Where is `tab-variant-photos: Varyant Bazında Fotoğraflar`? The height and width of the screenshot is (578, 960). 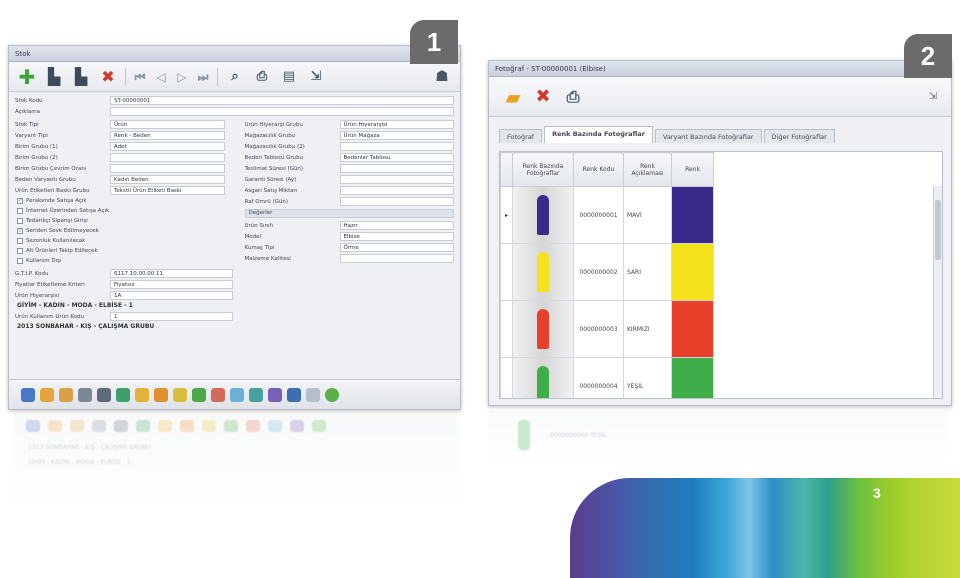 tab-variant-photos: Varyant Bazında Fotoğraflar is located at coordinates (708, 136).